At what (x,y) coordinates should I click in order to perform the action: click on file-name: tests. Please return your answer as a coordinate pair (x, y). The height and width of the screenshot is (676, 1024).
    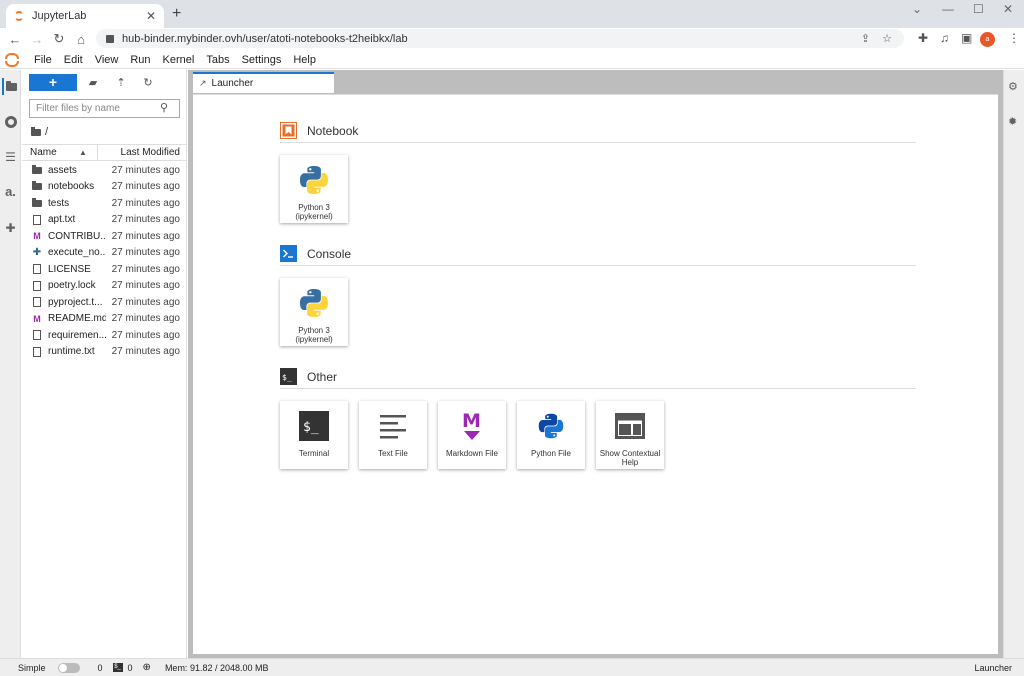
    Looking at the image, I should click on (59, 203).